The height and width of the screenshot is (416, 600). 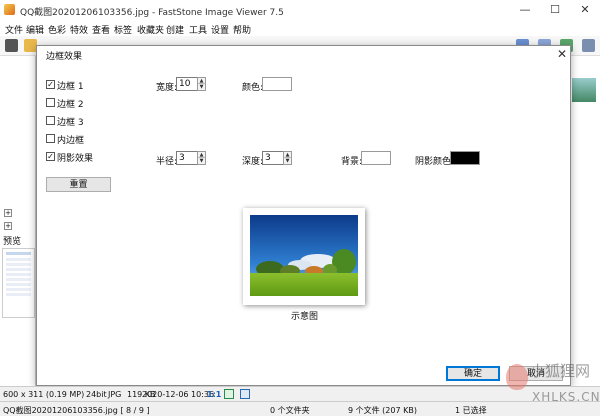 I want to click on watermark-cn: 小狐狸网, so click(x=560, y=371).